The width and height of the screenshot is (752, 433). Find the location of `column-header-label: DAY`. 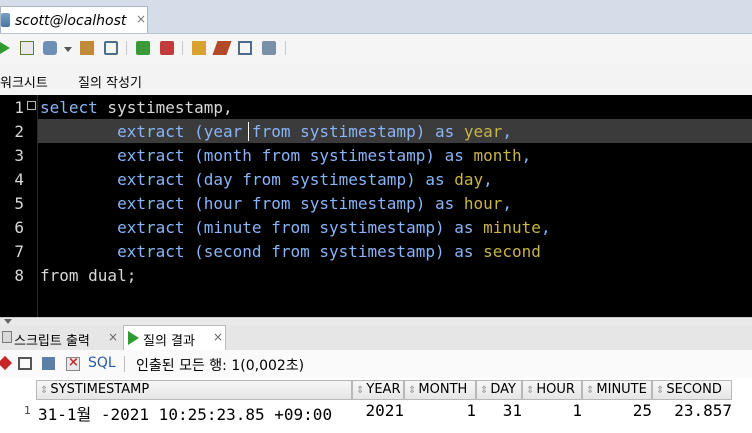

column-header-label: DAY is located at coordinates (503, 389).